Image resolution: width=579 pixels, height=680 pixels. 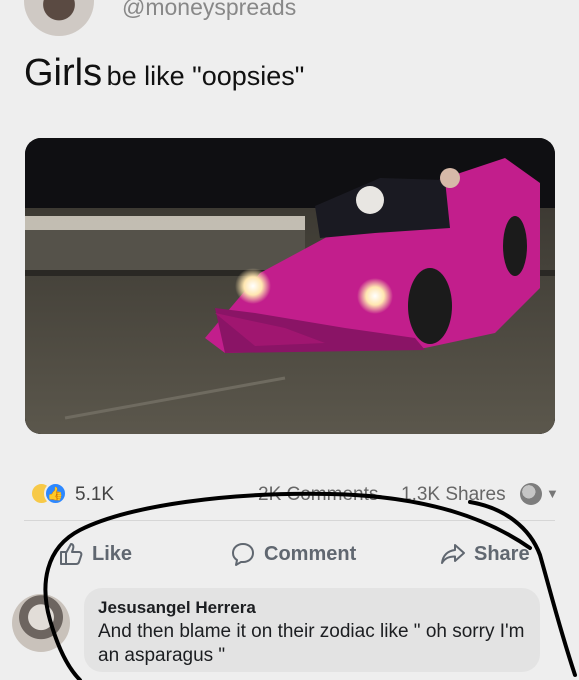 I want to click on like-reaction-icon: 👍, so click(x=55, y=493).